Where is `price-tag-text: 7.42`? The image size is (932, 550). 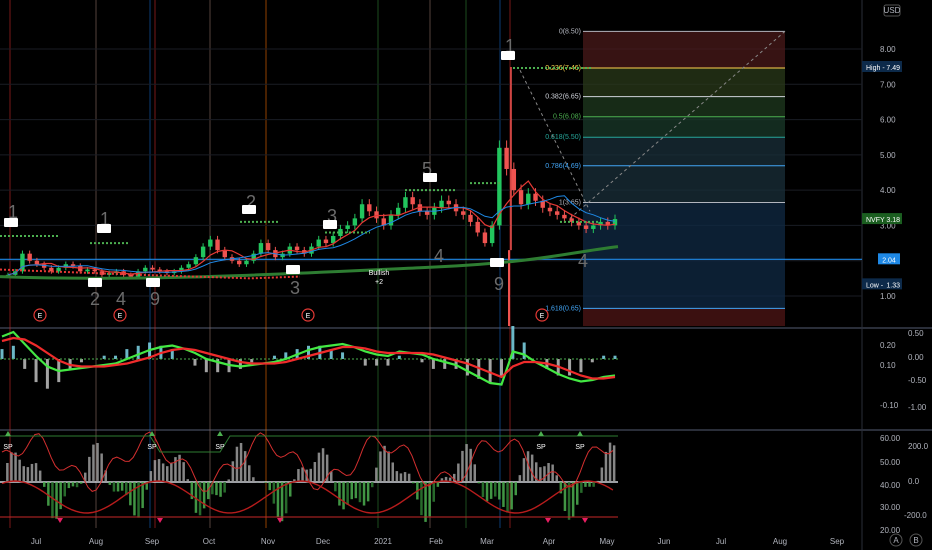
price-tag-text: 7.42 is located at coordinates (508, 56).